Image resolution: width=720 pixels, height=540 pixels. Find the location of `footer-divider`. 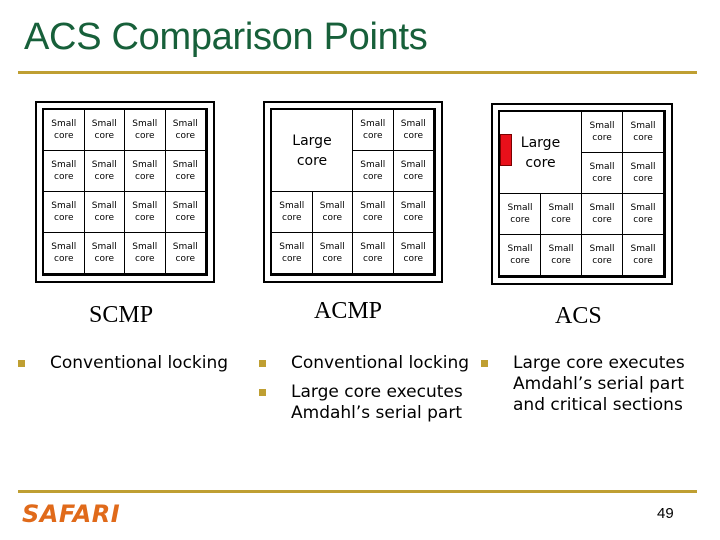

footer-divider is located at coordinates (357, 491).